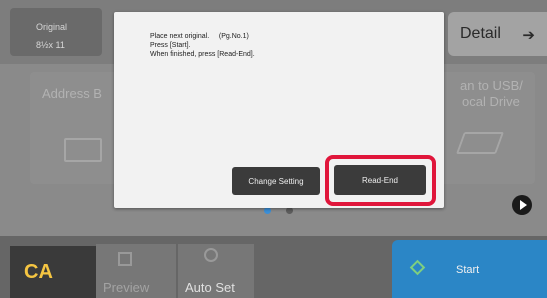 Image resolution: width=547 pixels, height=298 pixels. I want to click on page-dot-active, so click(267, 210).